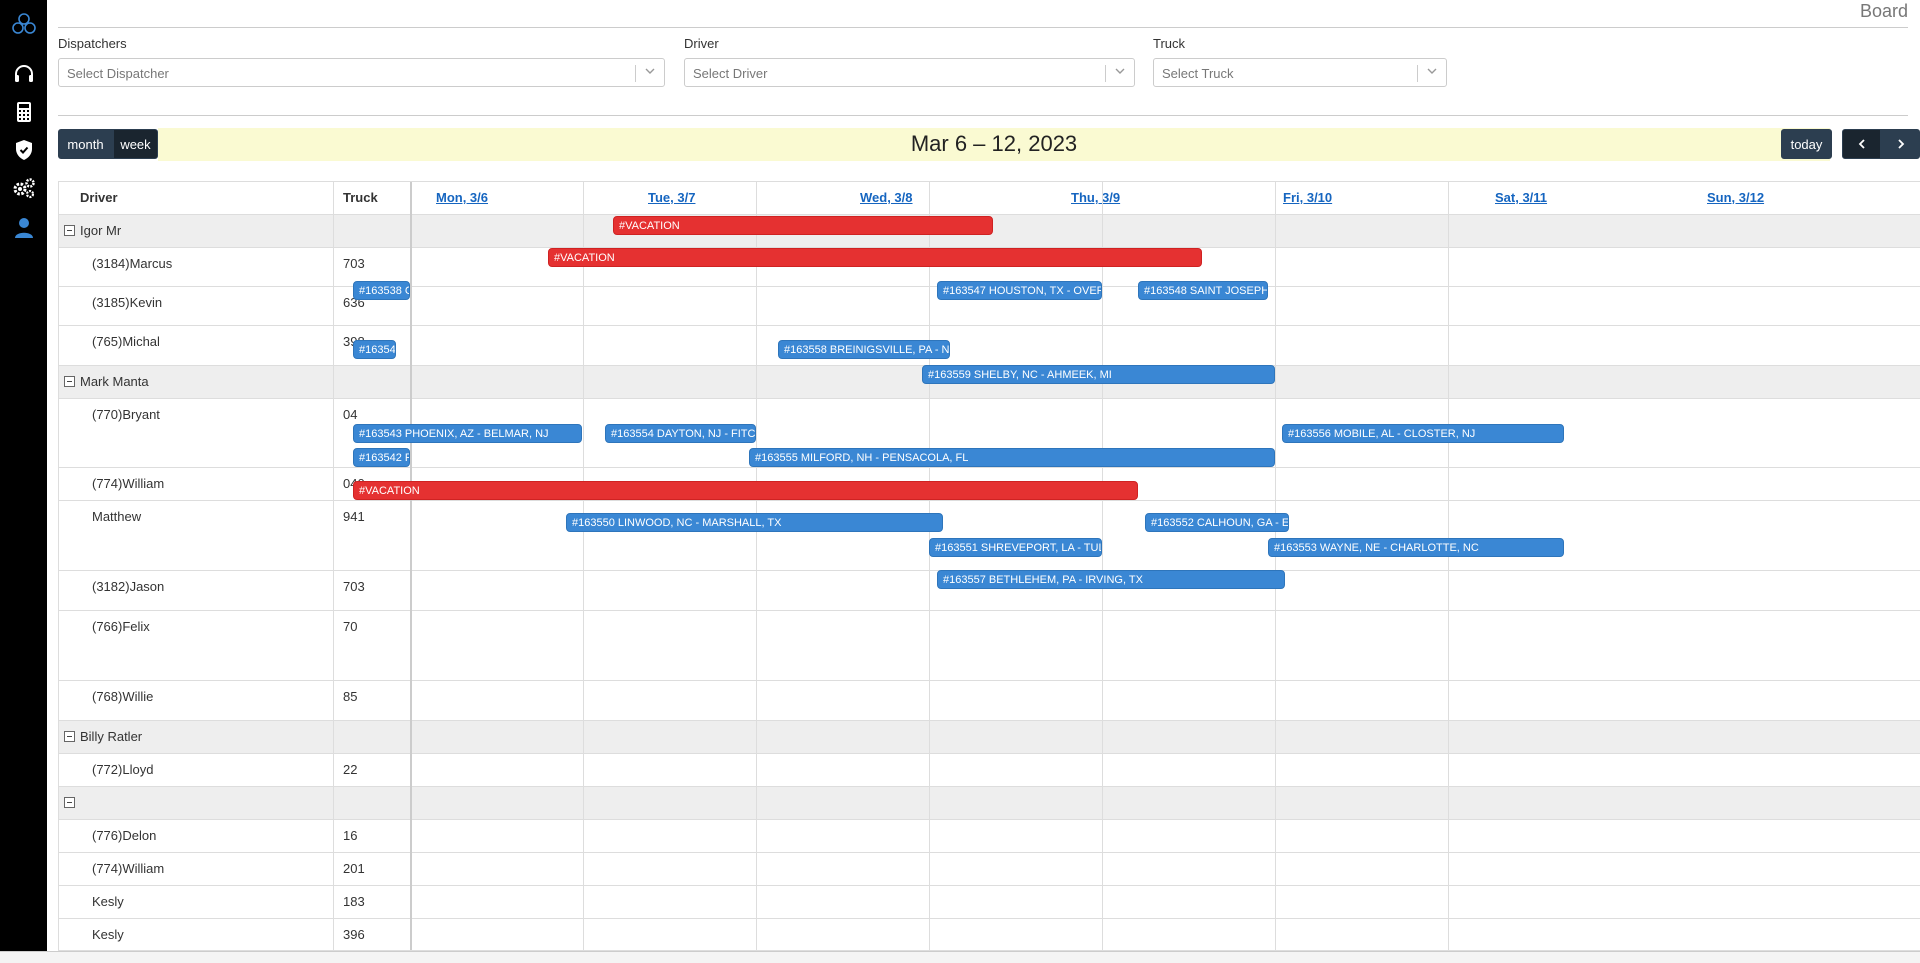 The height and width of the screenshot is (963, 1920). Describe the element at coordinates (381, 457) in the screenshot. I see `load-event: #163542 PH` at that location.